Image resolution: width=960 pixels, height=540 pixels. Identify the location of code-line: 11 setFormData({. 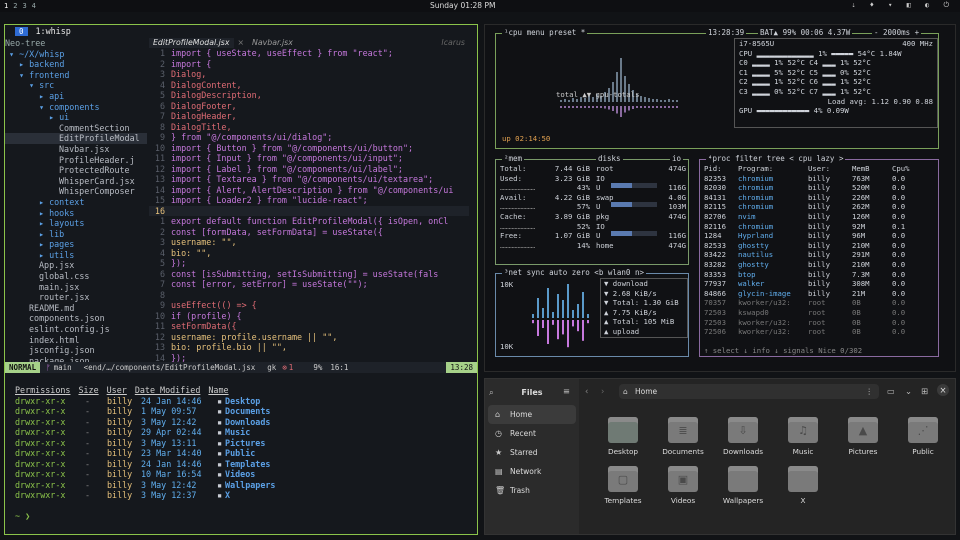
(309, 326).